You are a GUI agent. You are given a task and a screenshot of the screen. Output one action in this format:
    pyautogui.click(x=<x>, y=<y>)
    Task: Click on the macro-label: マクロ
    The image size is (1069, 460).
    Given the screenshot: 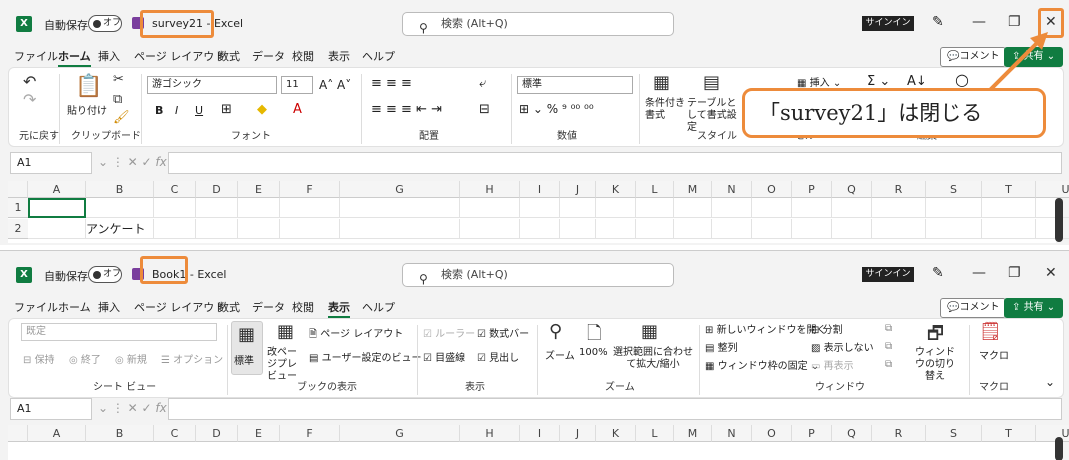 What is the action you would take?
    pyautogui.click(x=994, y=354)
    